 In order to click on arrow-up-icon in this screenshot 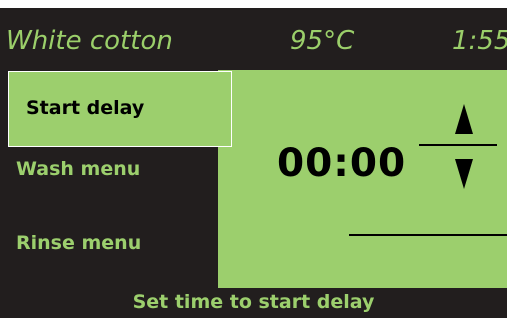, I will do `click(464, 119)`.